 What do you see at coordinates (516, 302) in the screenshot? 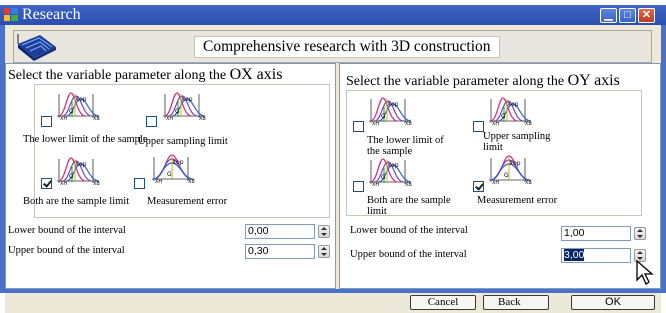
I see `back-button: Back` at bounding box center [516, 302].